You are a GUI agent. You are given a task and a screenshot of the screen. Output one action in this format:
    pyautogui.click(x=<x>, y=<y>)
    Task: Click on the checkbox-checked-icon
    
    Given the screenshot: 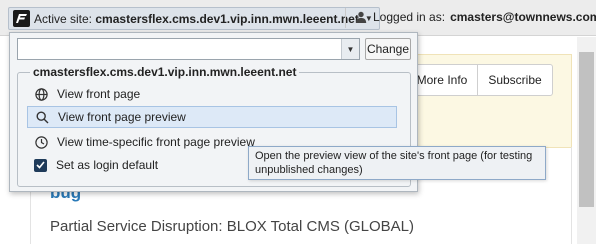 What is the action you would take?
    pyautogui.click(x=40, y=165)
    